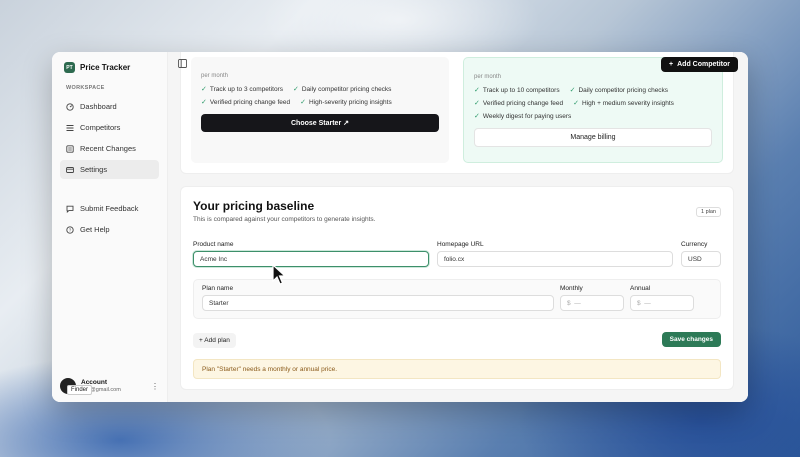 The image size is (800, 457). I want to click on settings-icon, so click(70, 170).